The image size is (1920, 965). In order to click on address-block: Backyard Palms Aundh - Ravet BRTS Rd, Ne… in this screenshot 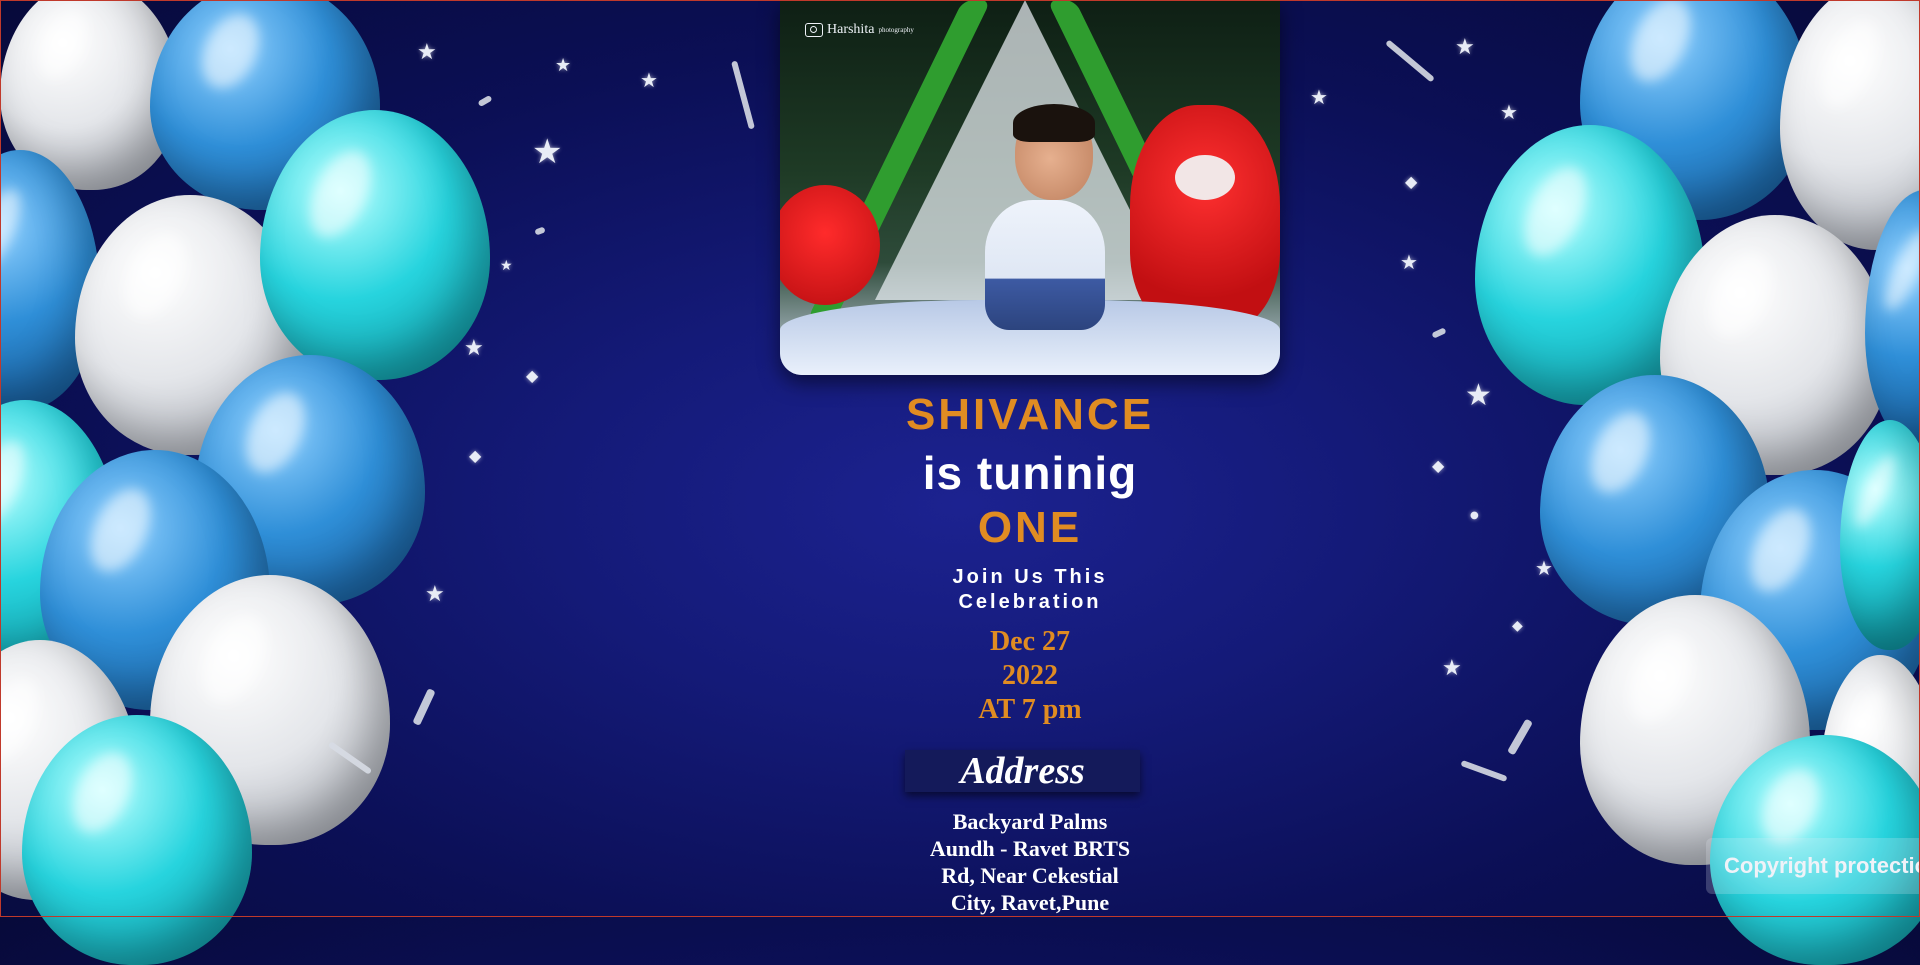, I will do `click(1030, 862)`.